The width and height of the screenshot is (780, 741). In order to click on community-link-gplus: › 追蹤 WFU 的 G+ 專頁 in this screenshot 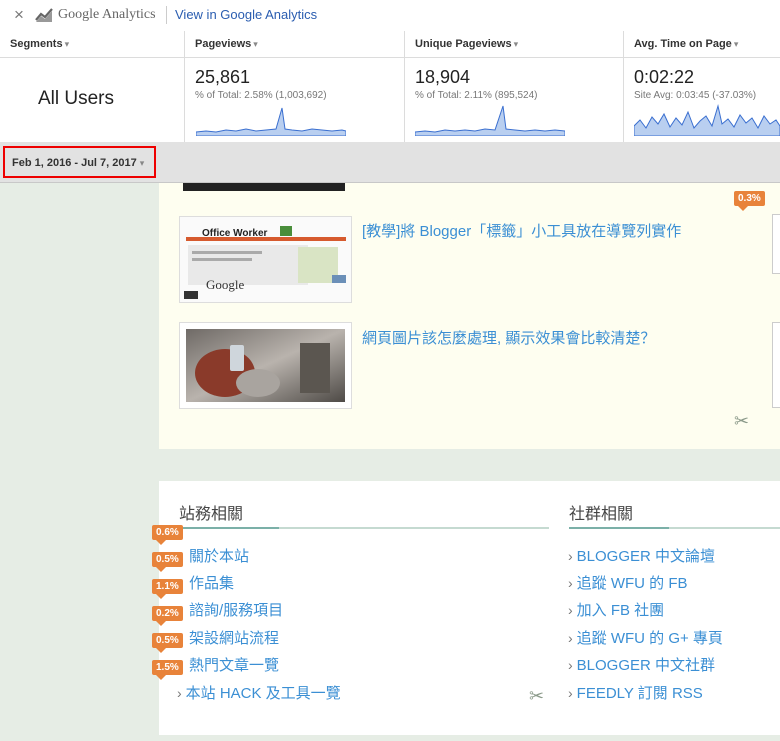, I will do `click(645, 637)`.